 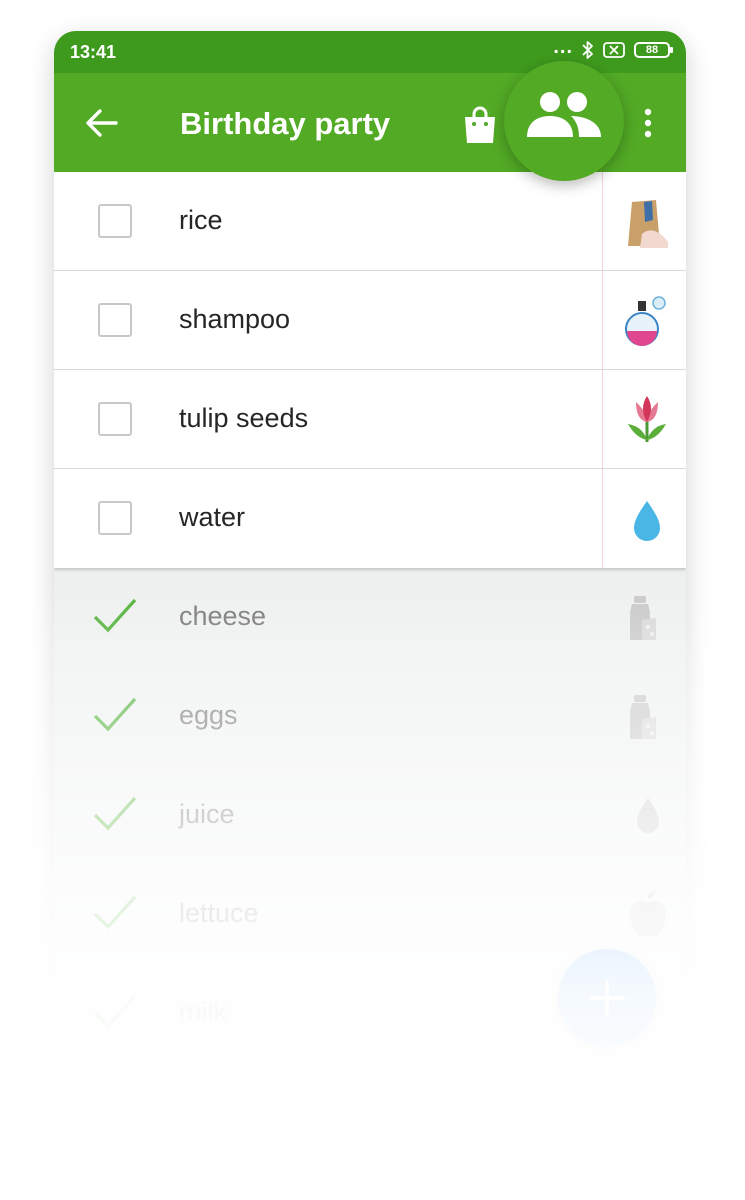 I want to click on item-label: cheese, so click(x=223, y=616).